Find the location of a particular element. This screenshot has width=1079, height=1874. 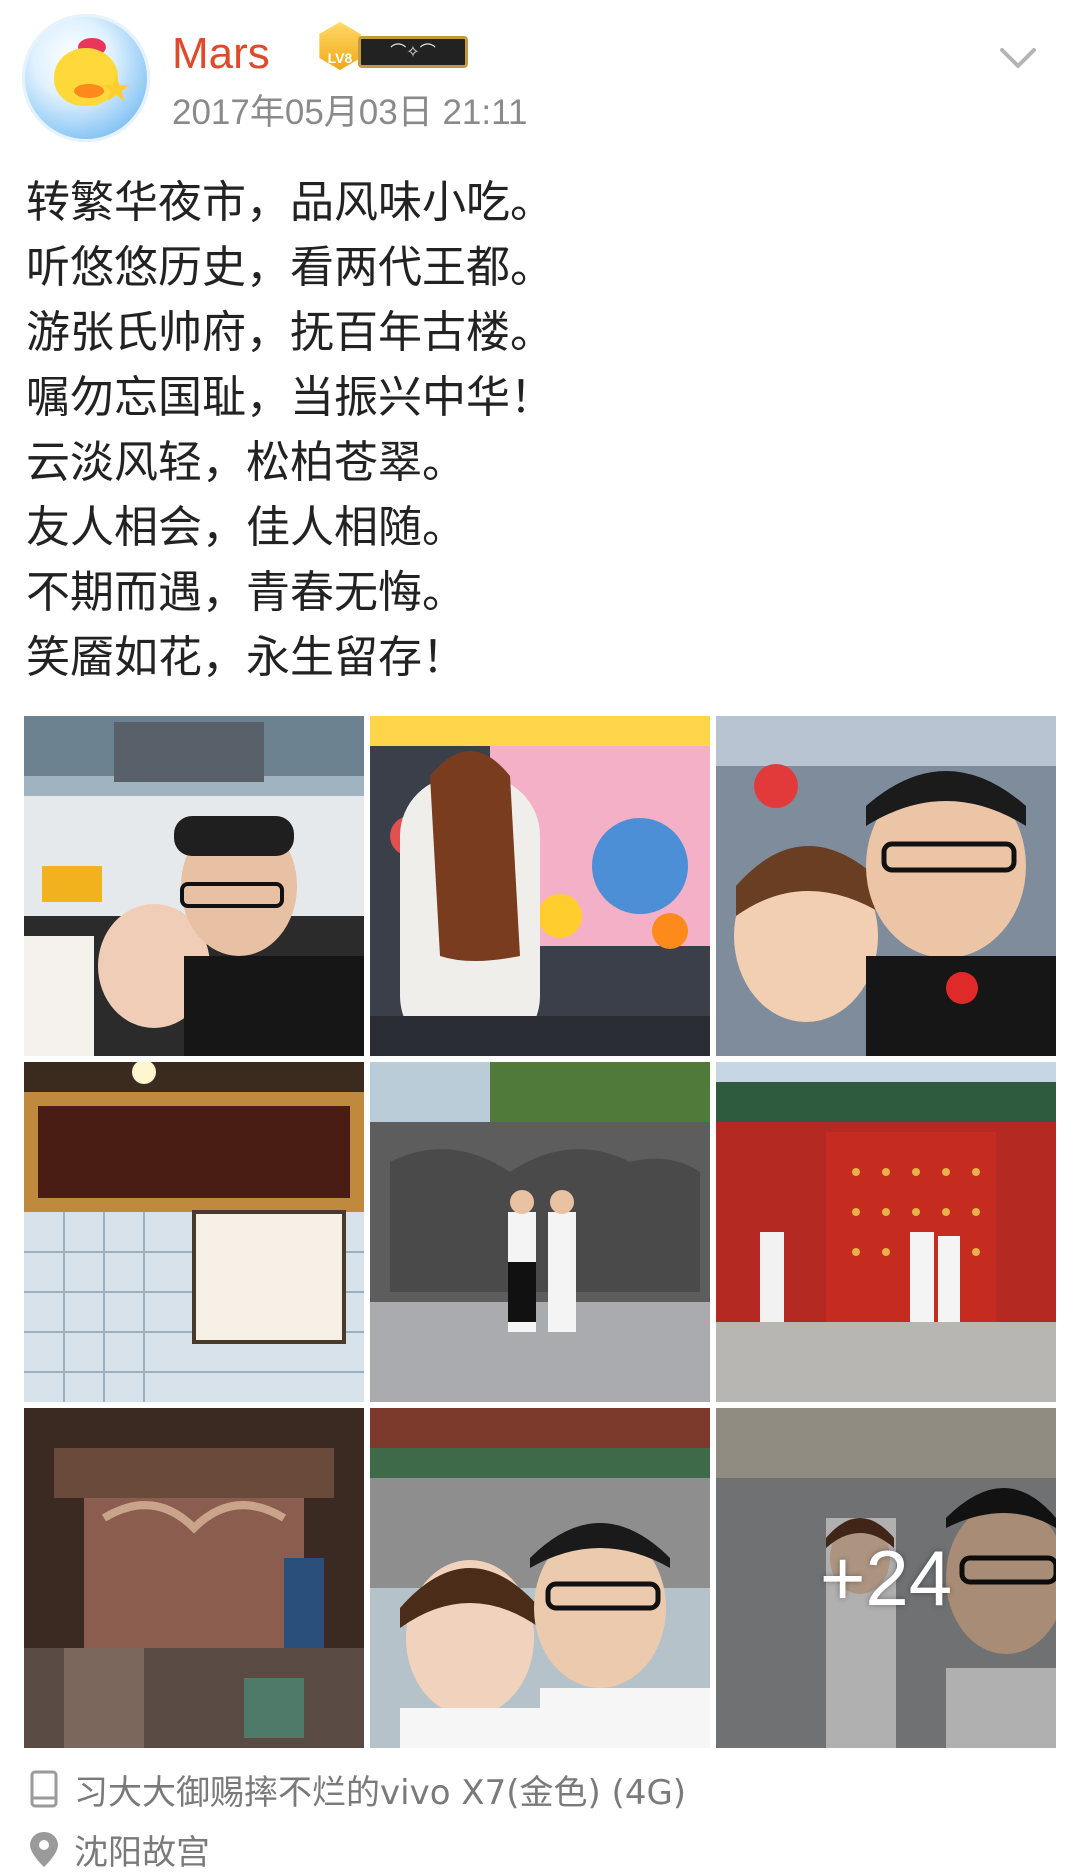

post-line: 游张氏帅府，抚百年古楼。 is located at coordinates (290, 332).